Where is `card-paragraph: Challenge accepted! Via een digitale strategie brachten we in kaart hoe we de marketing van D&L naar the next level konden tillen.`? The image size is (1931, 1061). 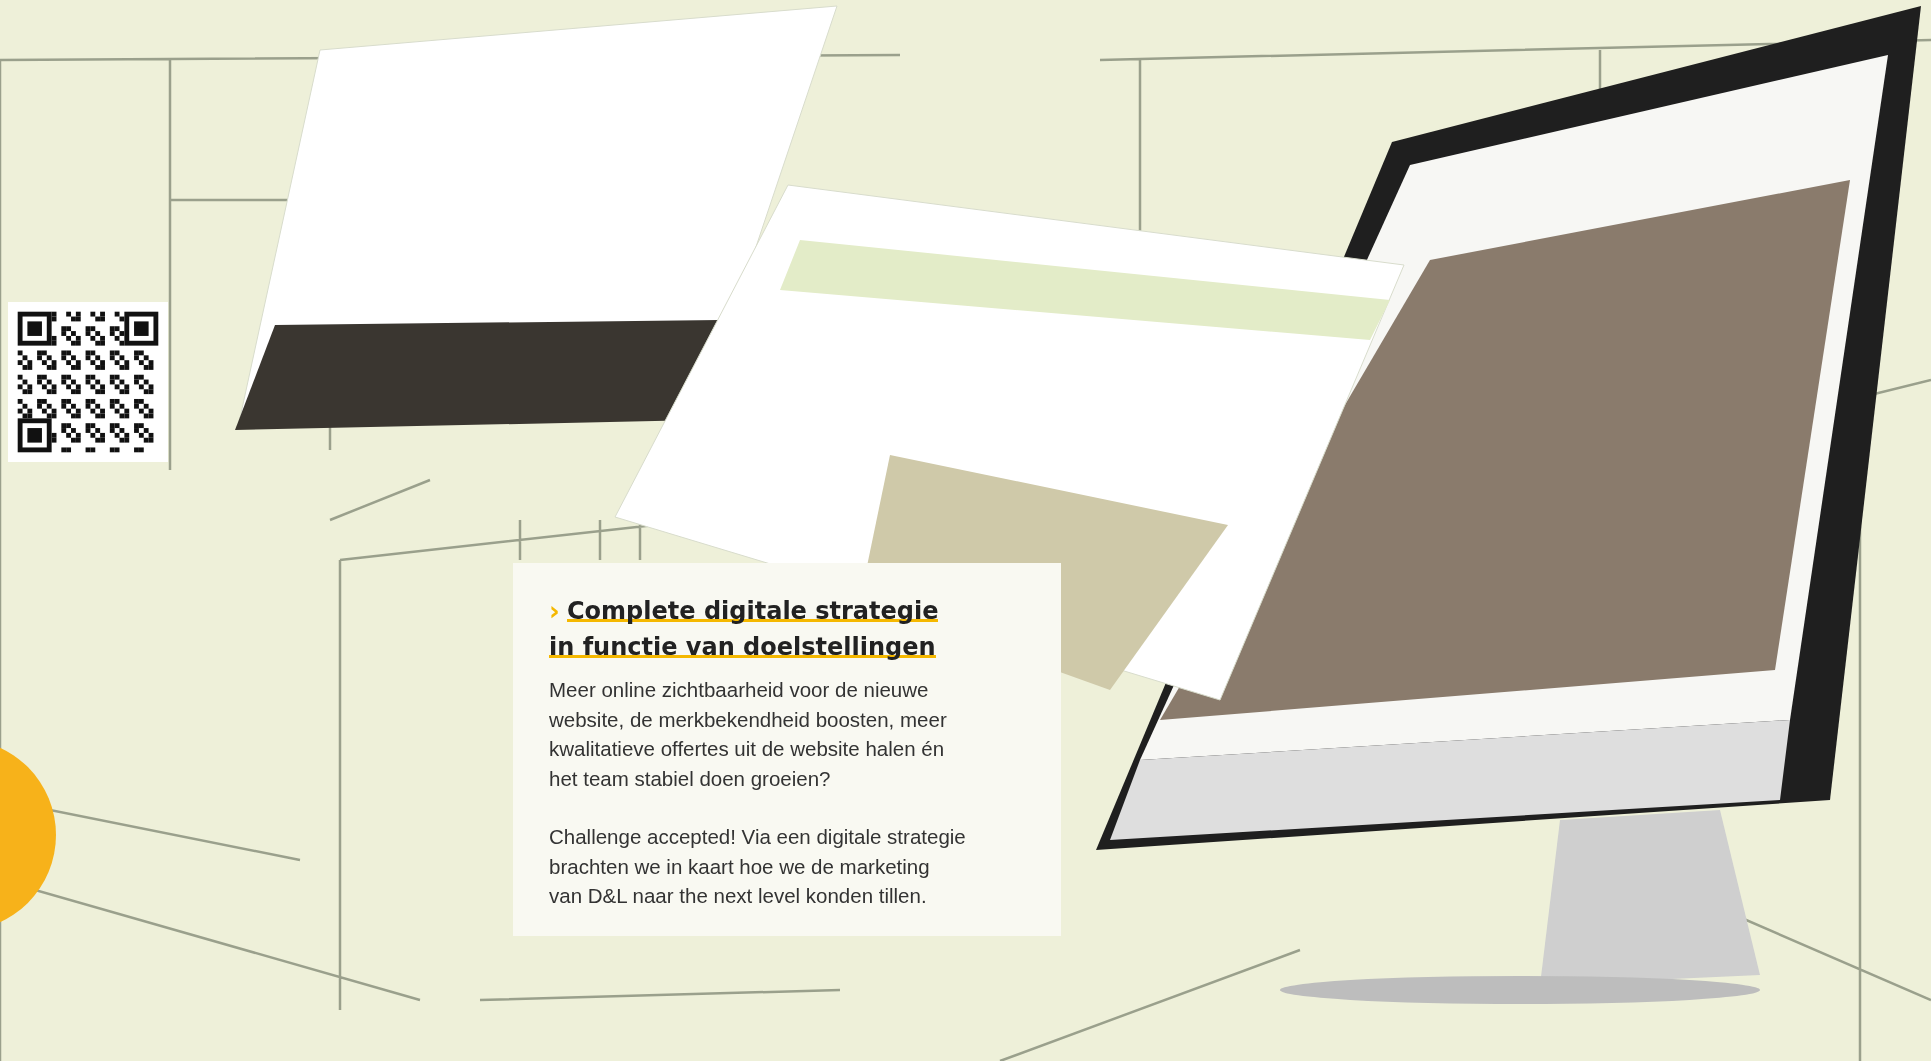 card-paragraph: Challenge accepted! Via een digitale strategie brachten we in kaart hoe we de marketing van D&L naar the next level konden tillen. is located at coordinates (758, 866).